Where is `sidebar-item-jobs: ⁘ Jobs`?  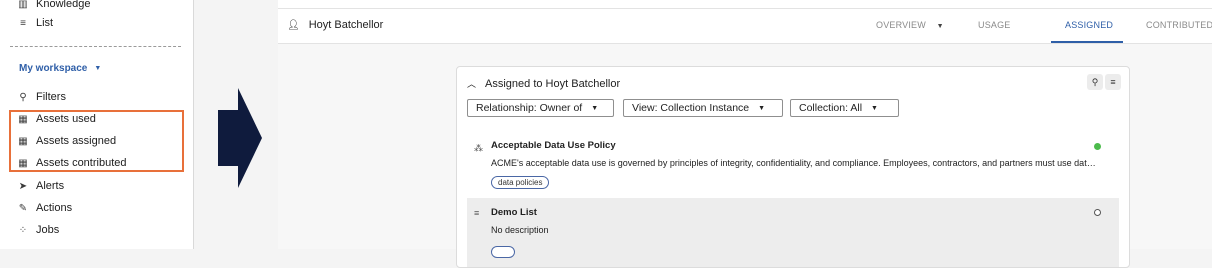 sidebar-item-jobs: ⁘ Jobs is located at coordinates (37, 230).